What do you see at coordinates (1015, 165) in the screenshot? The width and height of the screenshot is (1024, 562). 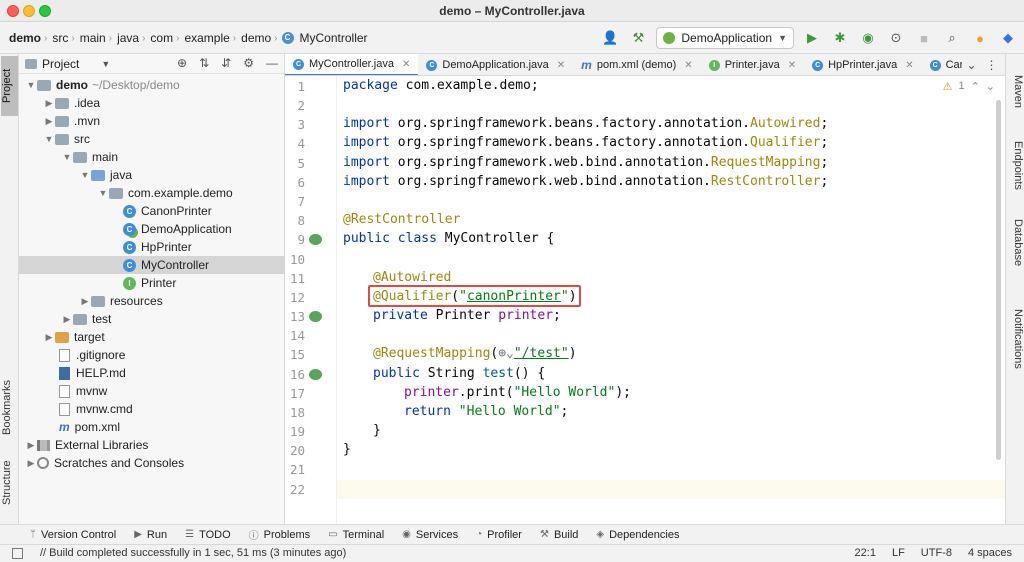 I see `endpoints-tool-tab: Endpoints` at bounding box center [1015, 165].